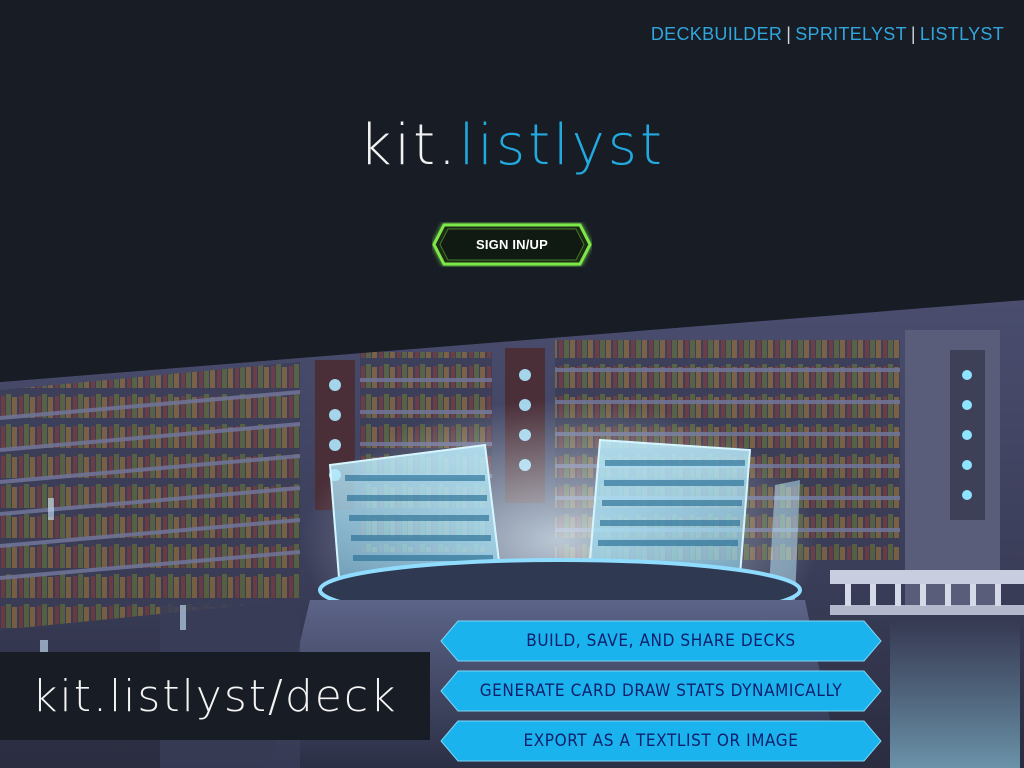 The height and width of the screenshot is (768, 1024). I want to click on feature-export-textlist-image: EXPORT AS A TEXTLIST OR IMAGE, so click(661, 741).